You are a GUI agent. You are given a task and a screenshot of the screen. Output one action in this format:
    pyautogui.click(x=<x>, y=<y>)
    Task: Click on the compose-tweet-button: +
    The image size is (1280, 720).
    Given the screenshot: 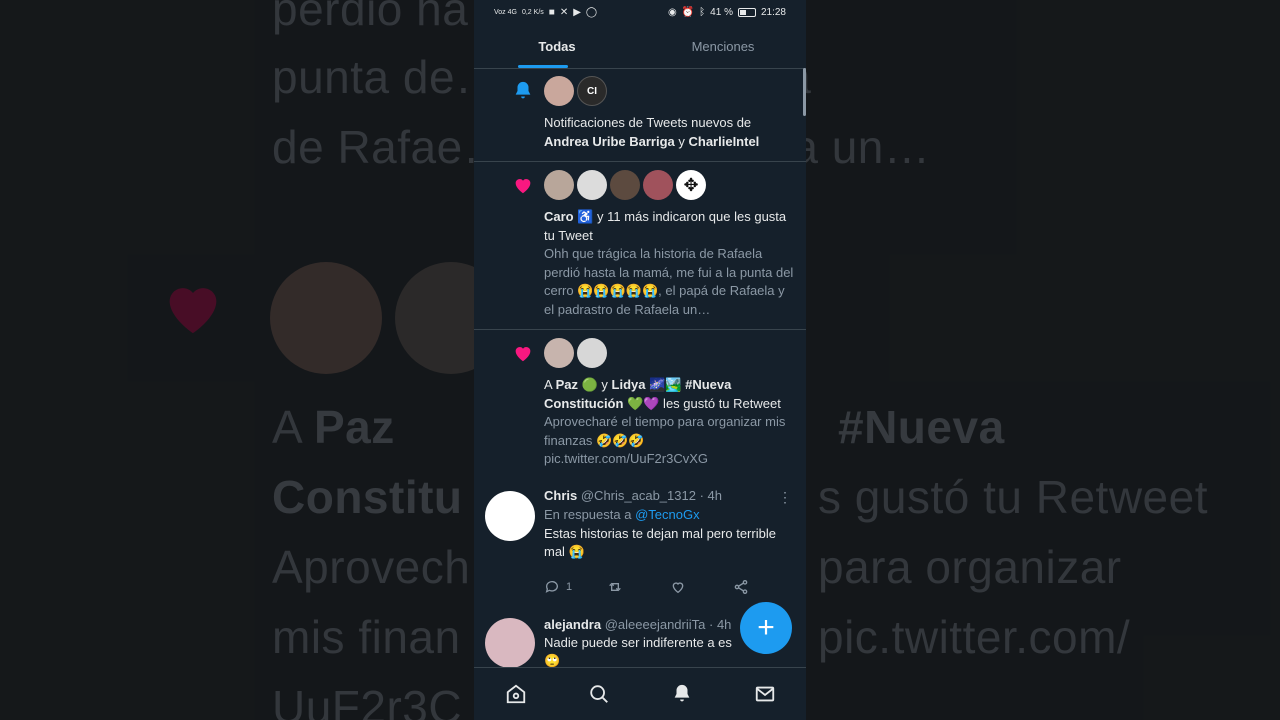 What is the action you would take?
    pyautogui.click(x=766, y=628)
    